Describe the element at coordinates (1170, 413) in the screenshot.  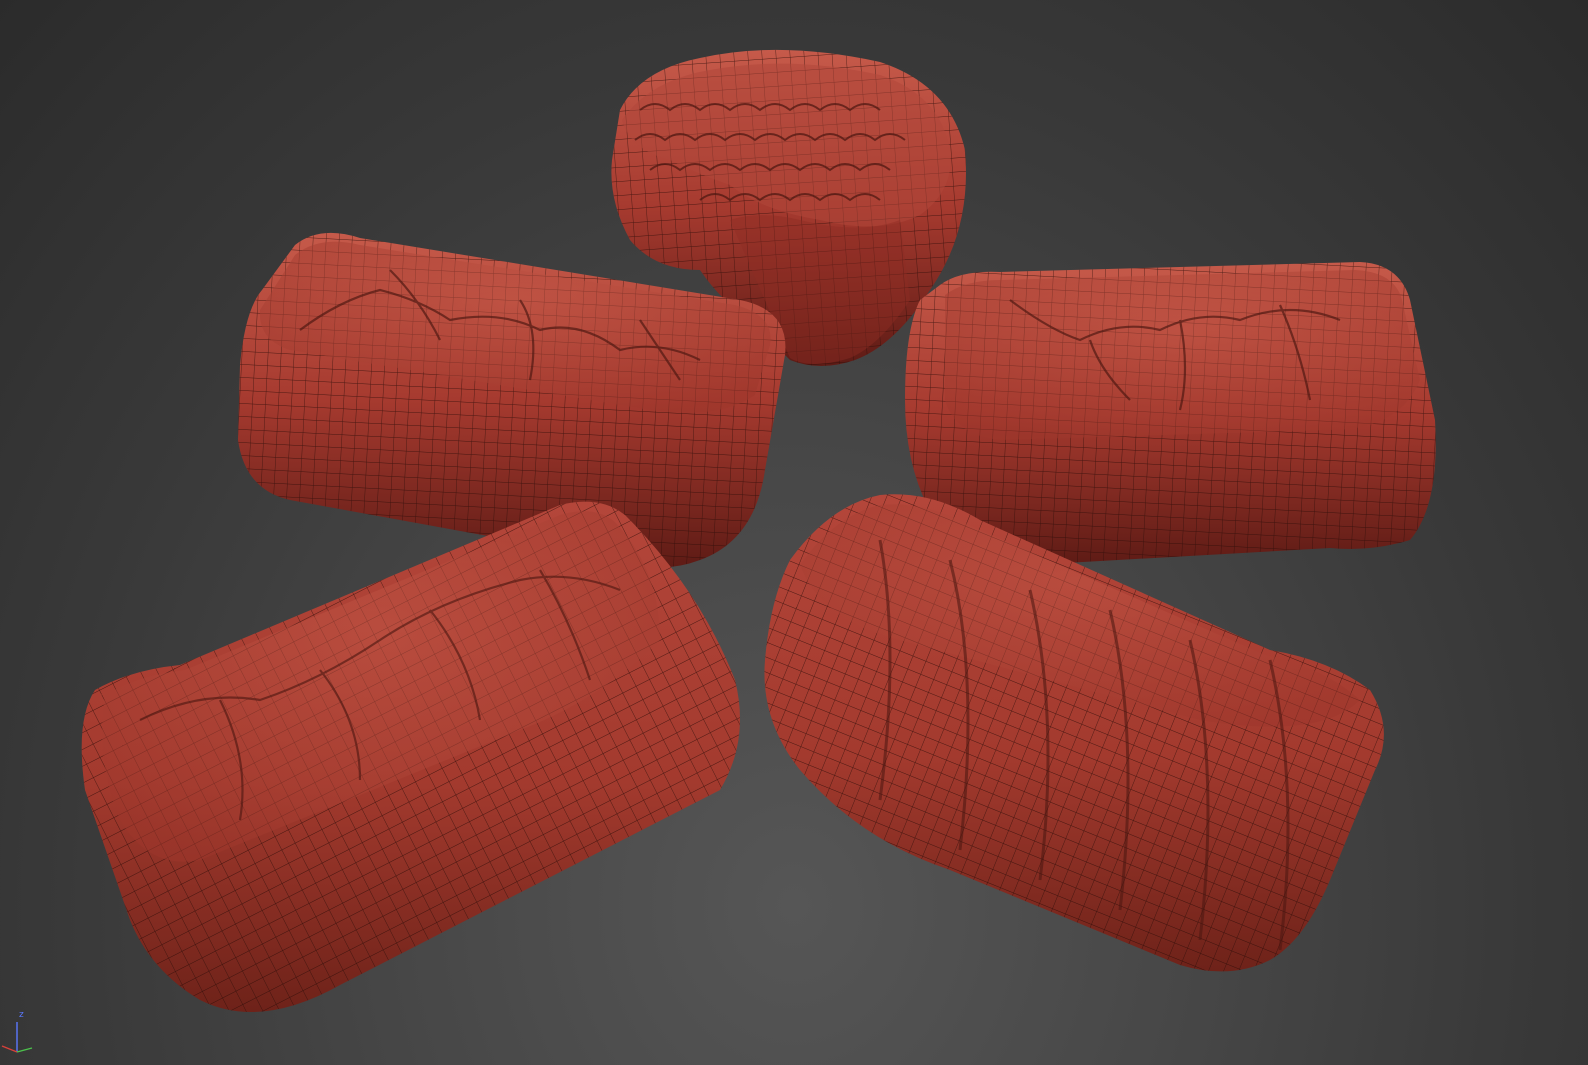
I see `right-rect-candy-model` at that location.